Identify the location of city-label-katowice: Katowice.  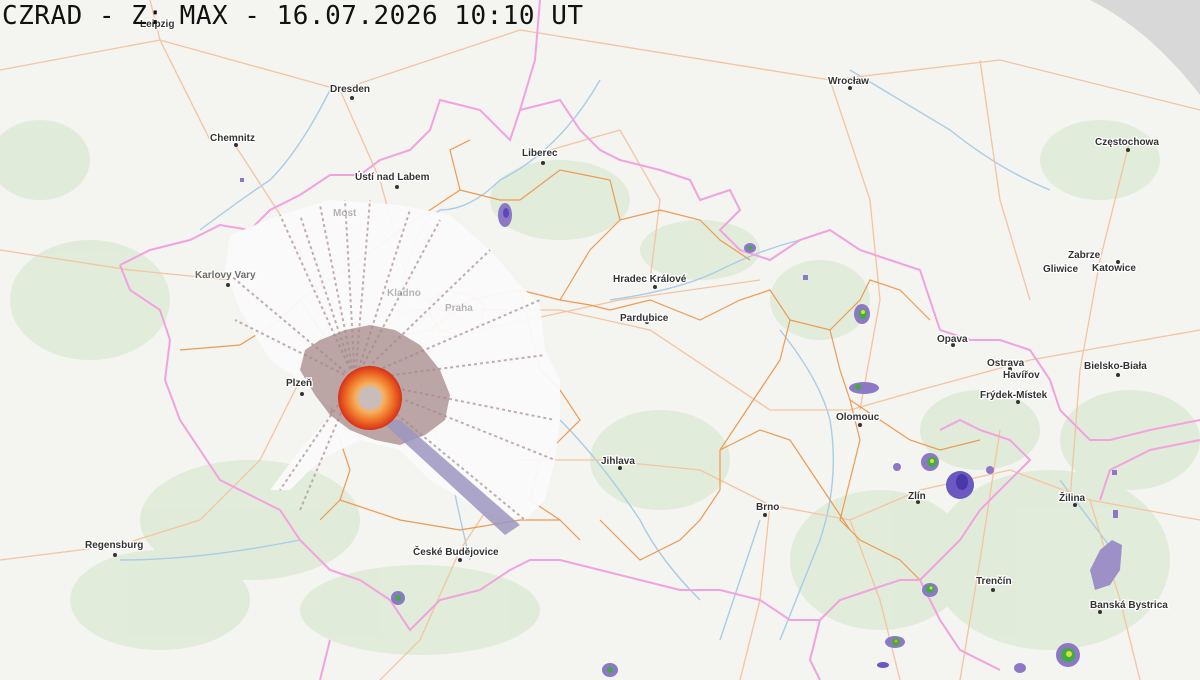
(1114, 268).